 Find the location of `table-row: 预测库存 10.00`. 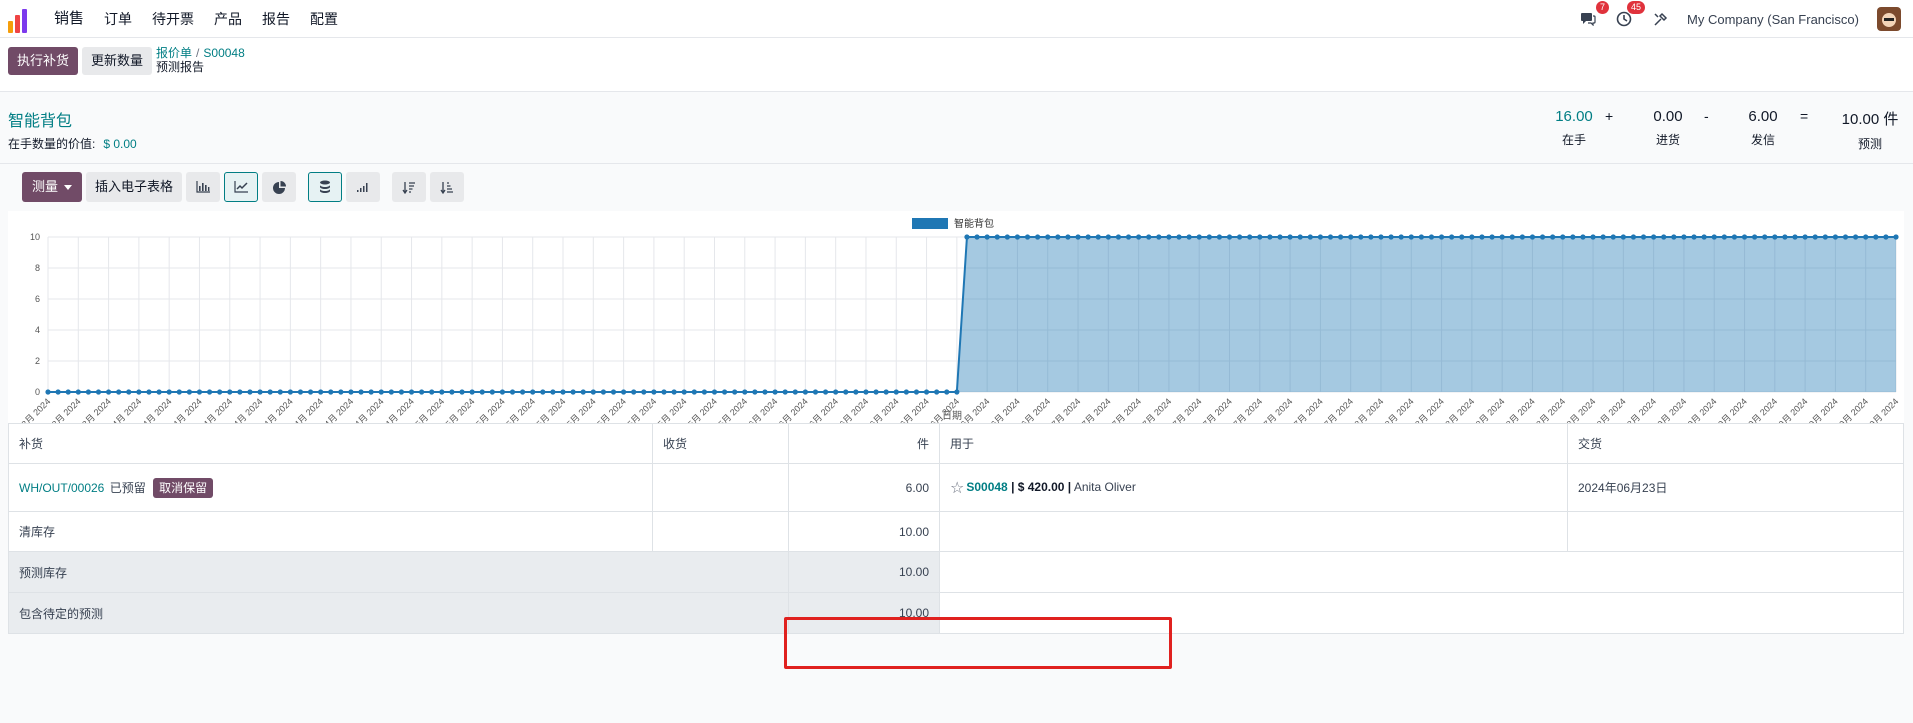

table-row: 预测库存 10.00 is located at coordinates (956, 572).